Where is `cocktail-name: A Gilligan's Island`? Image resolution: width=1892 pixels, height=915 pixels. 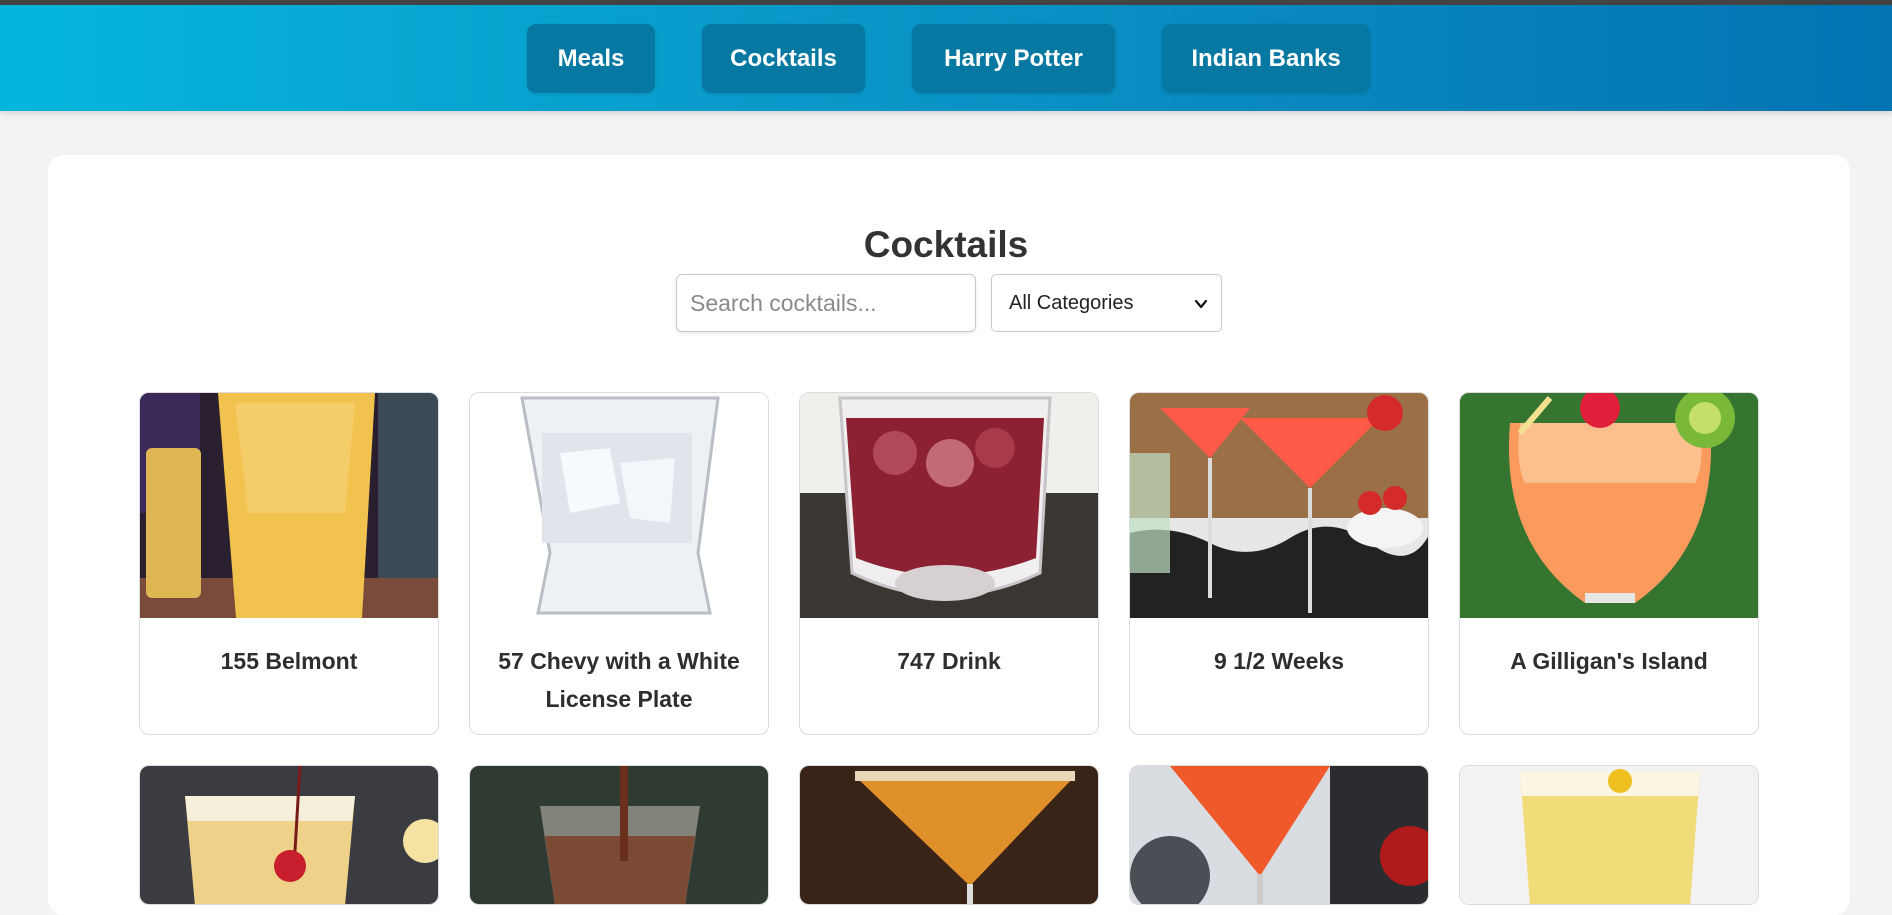
cocktail-name: A Gilligan's Island is located at coordinates (1609, 661).